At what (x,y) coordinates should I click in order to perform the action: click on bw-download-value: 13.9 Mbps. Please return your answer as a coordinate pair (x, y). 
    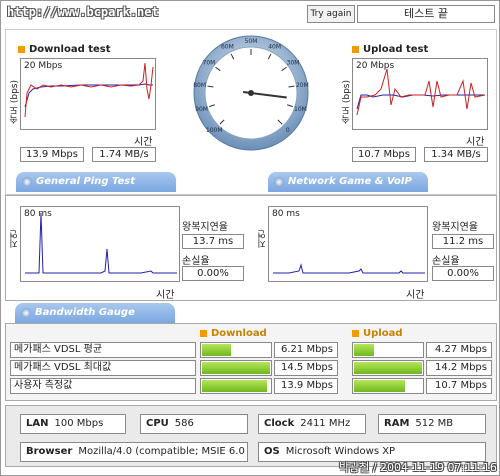
    Looking at the image, I should click on (306, 386).